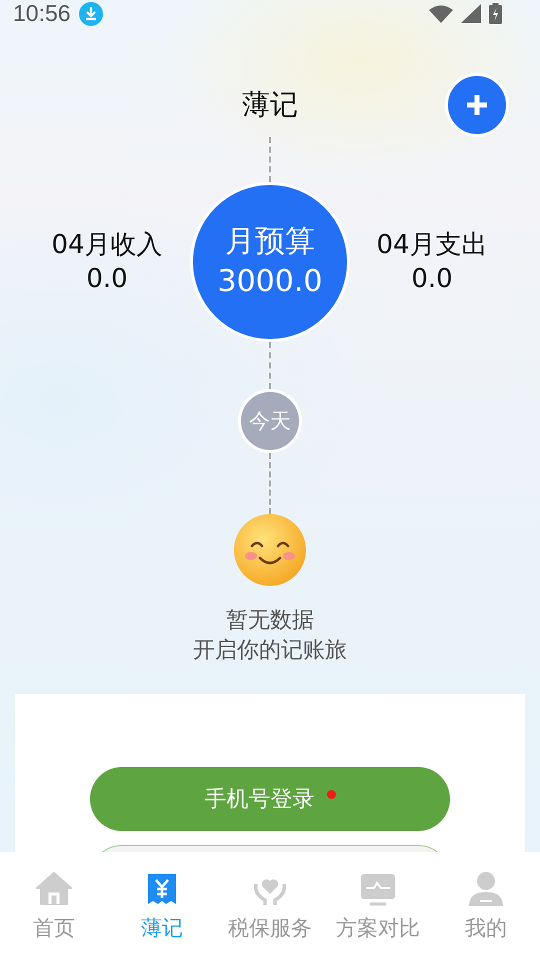 This screenshot has height=960, width=540. I want to click on income-amount: 0.0, so click(107, 279).